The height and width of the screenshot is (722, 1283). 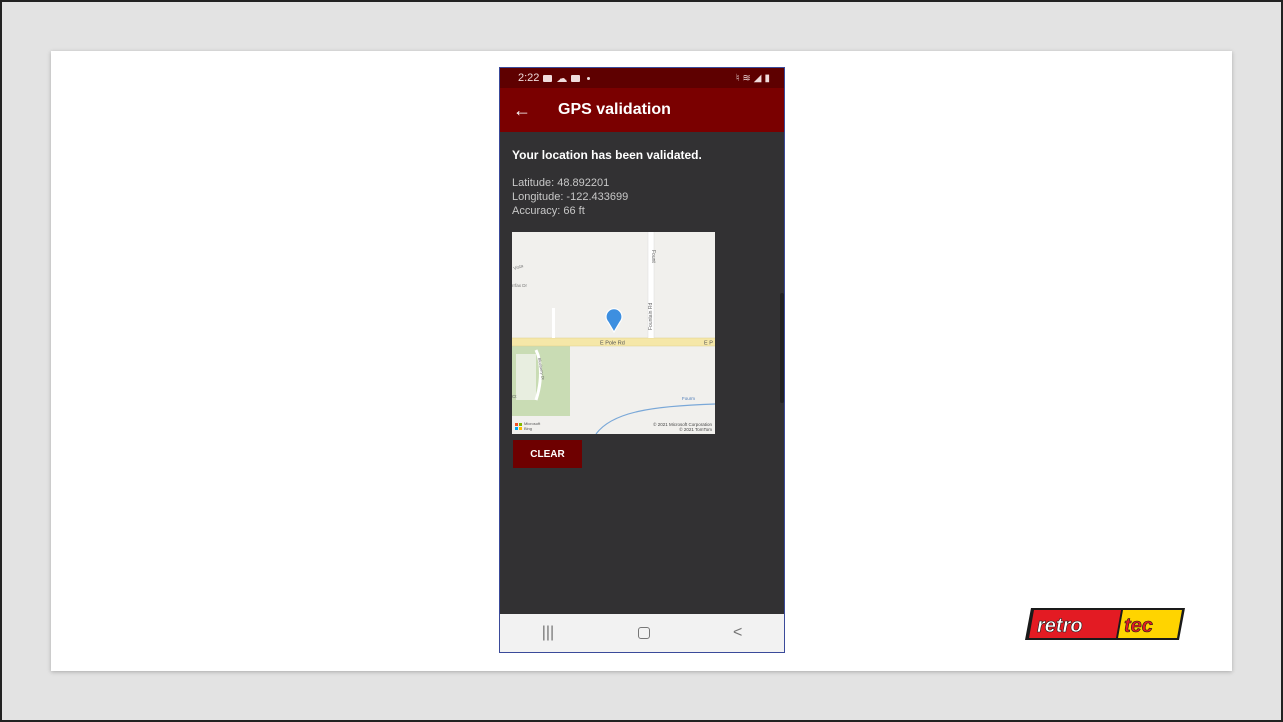 I want to click on side-road, so click(x=553, y=323).